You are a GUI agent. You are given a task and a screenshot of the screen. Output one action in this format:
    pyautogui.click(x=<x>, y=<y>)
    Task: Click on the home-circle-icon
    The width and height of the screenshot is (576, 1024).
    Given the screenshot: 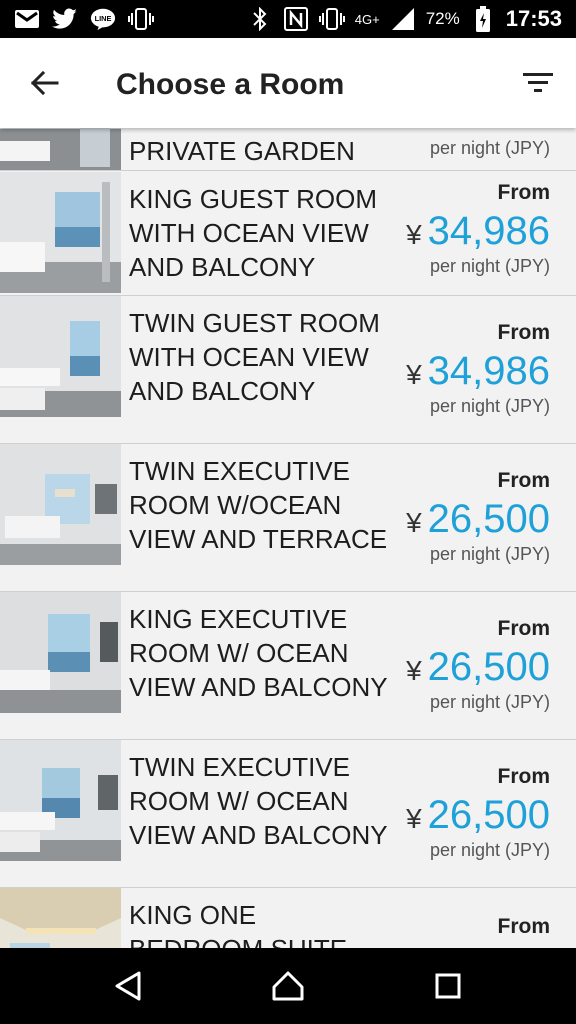 What is the action you would take?
    pyautogui.click(x=288, y=986)
    